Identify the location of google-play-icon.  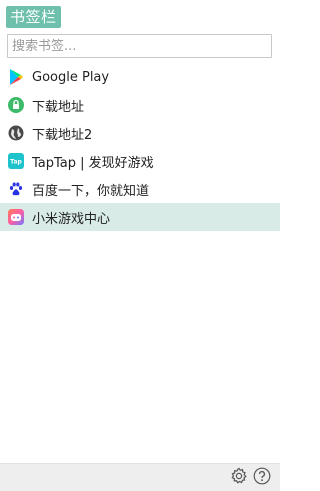
(16, 77).